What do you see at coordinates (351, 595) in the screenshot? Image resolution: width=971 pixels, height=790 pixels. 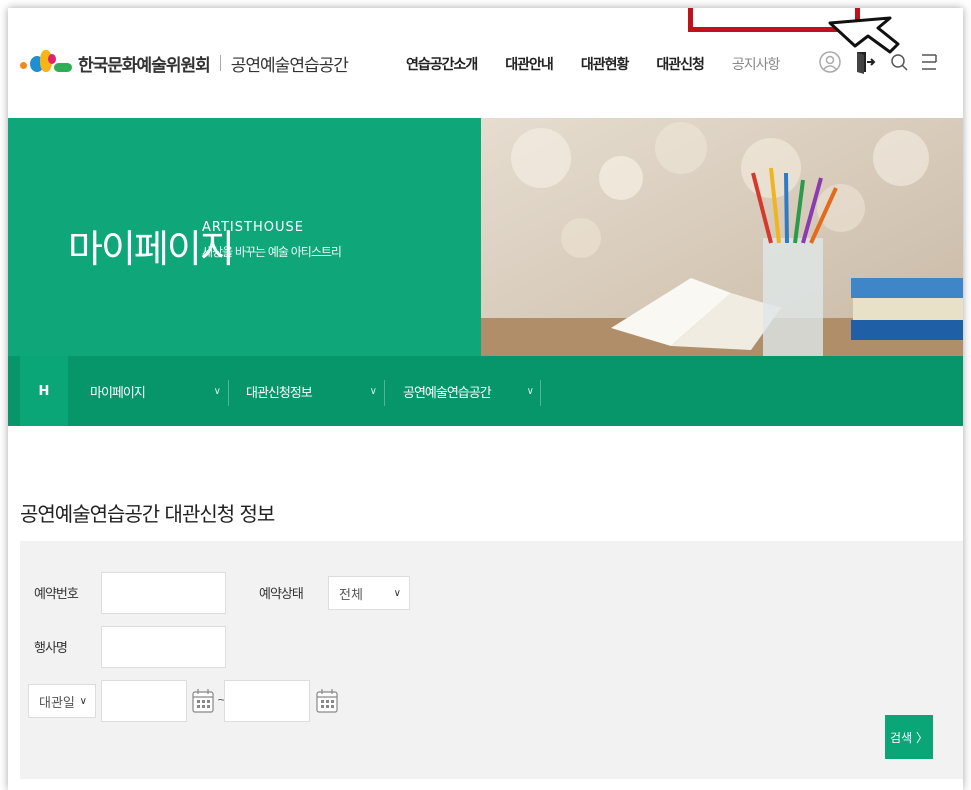 I see `reservation-status-value: 전체` at bounding box center [351, 595].